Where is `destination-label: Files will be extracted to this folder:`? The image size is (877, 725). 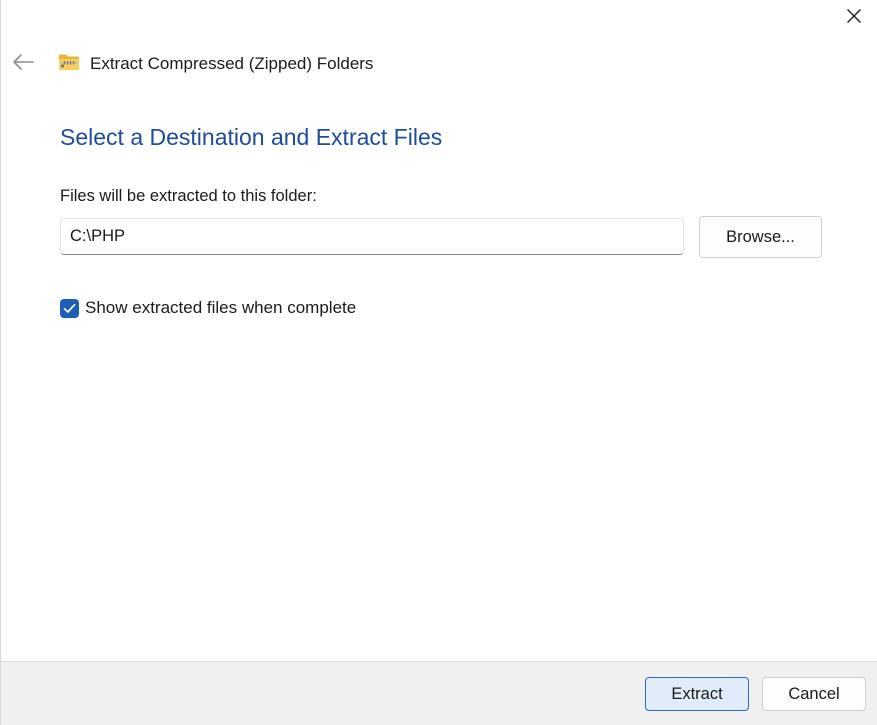
destination-label: Files will be extracted to this folder: is located at coordinates (188, 196).